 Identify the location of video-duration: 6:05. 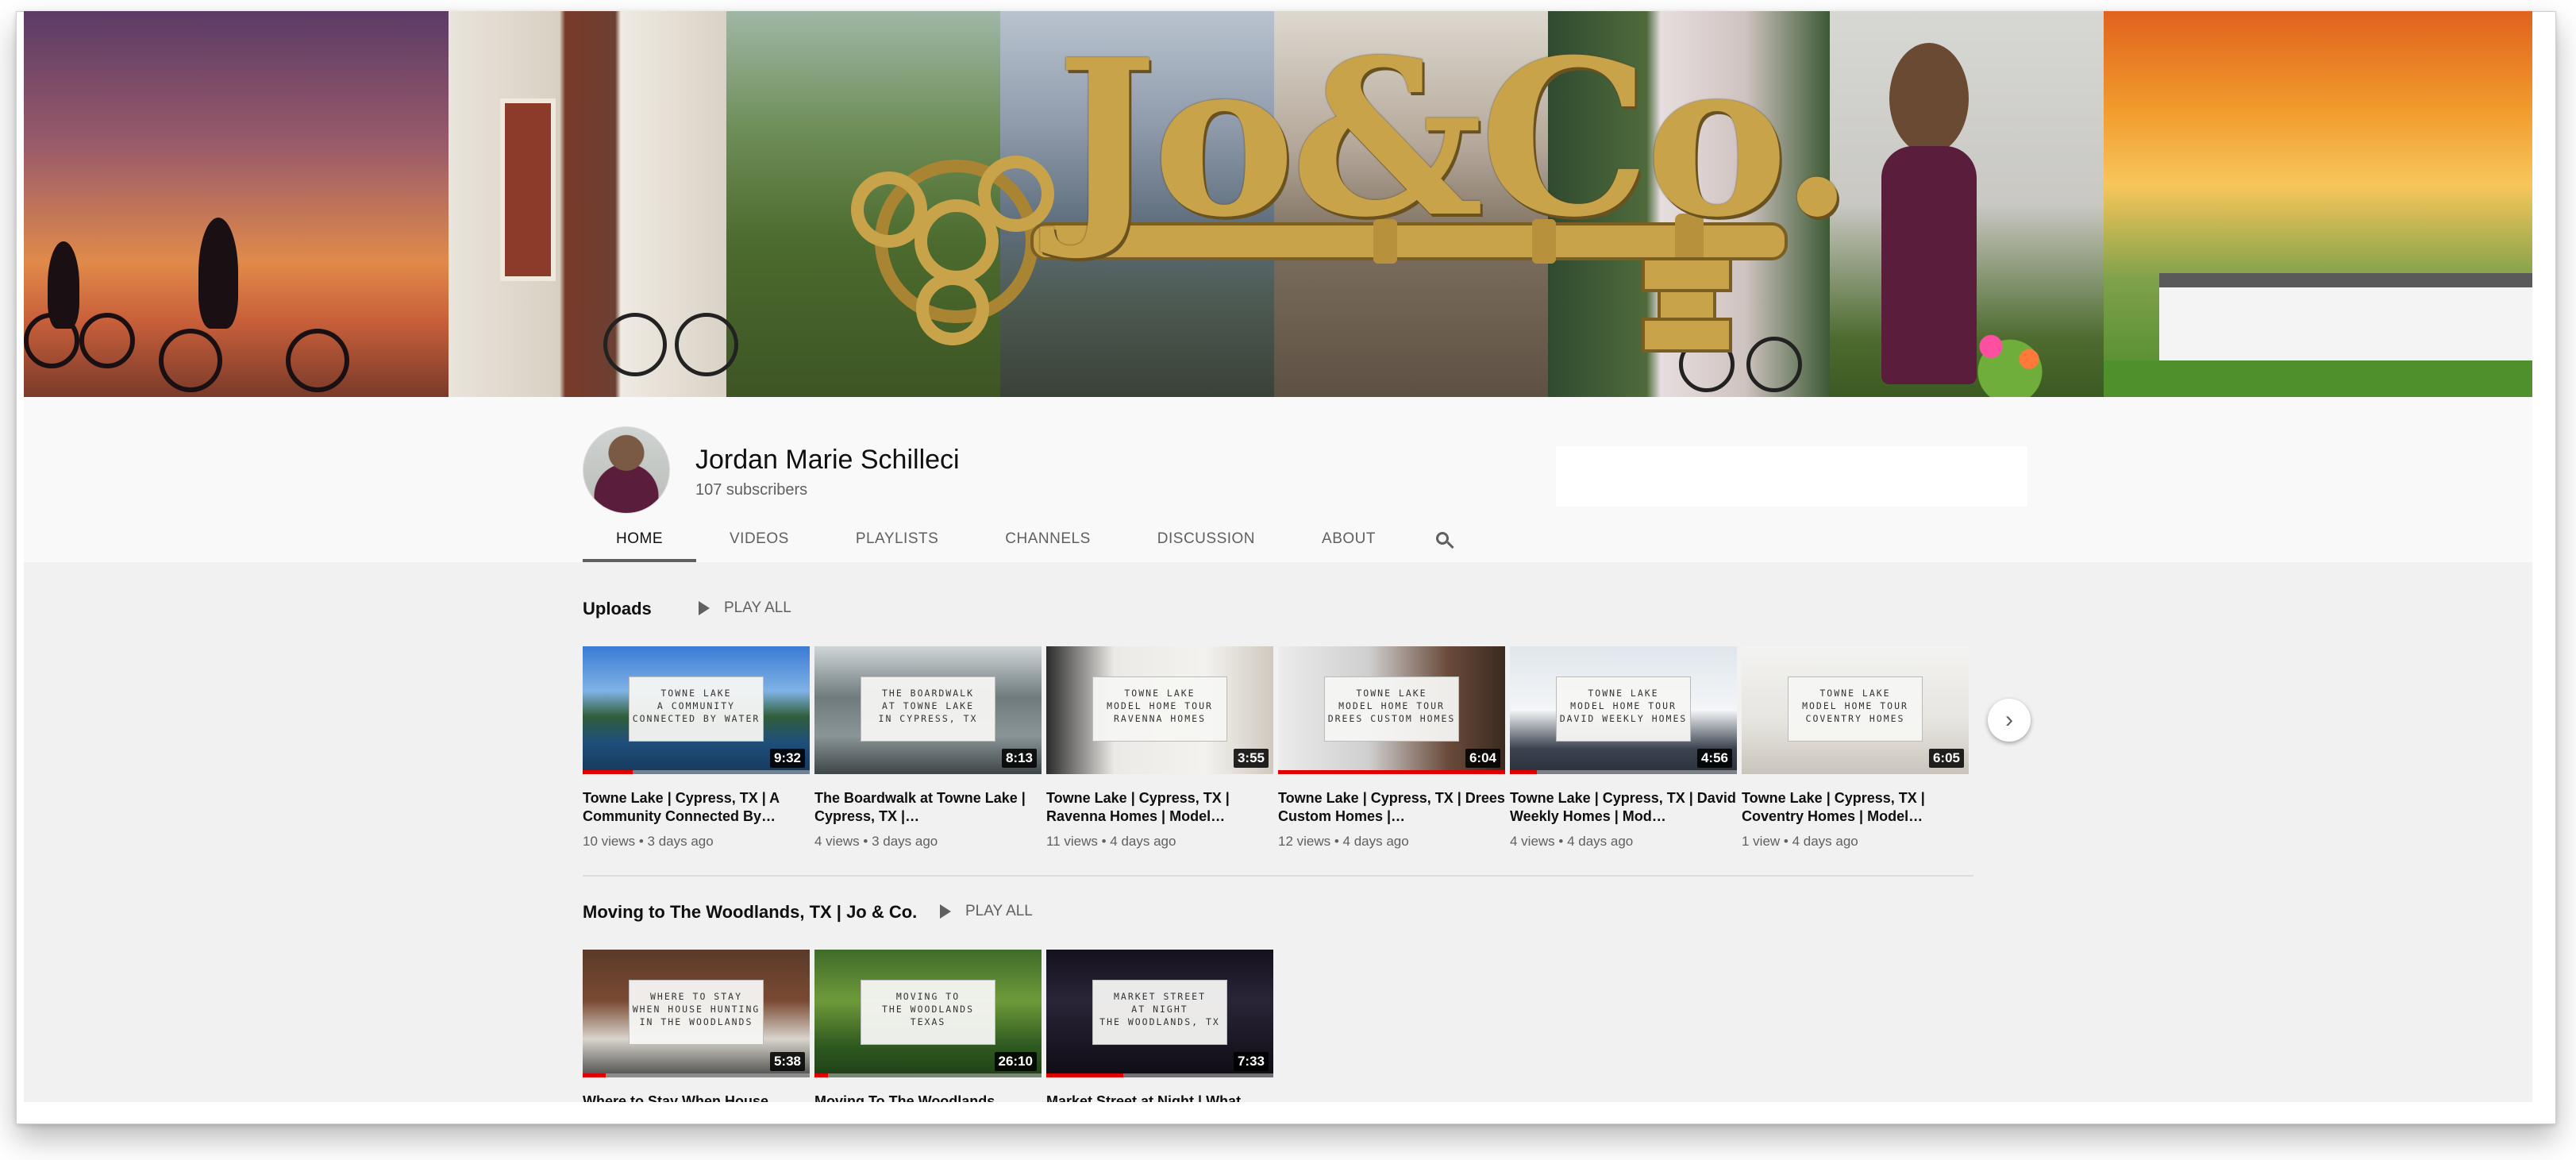
(1946, 758).